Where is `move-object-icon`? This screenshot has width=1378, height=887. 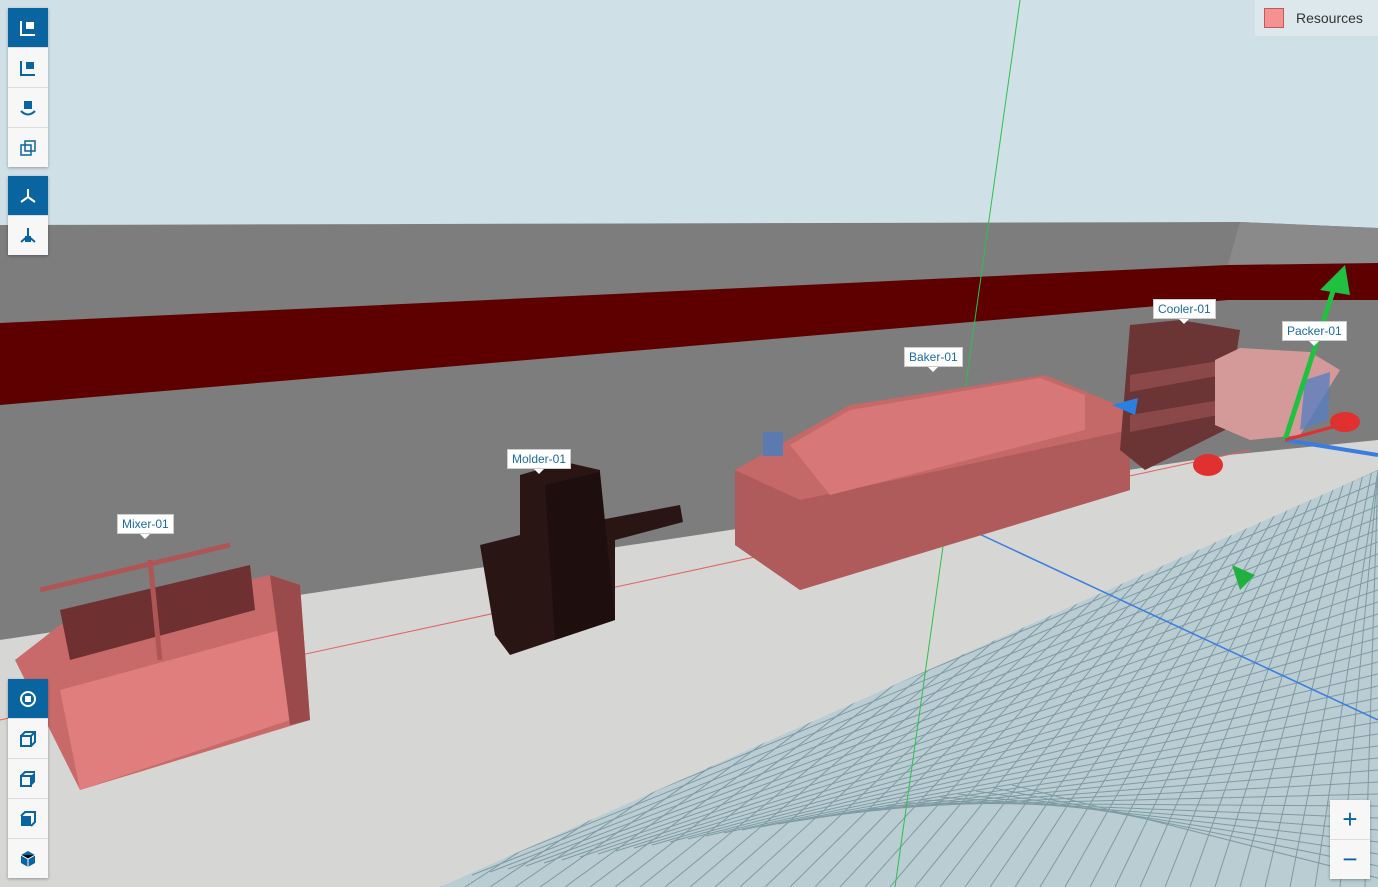 move-object-icon is located at coordinates (27, 28).